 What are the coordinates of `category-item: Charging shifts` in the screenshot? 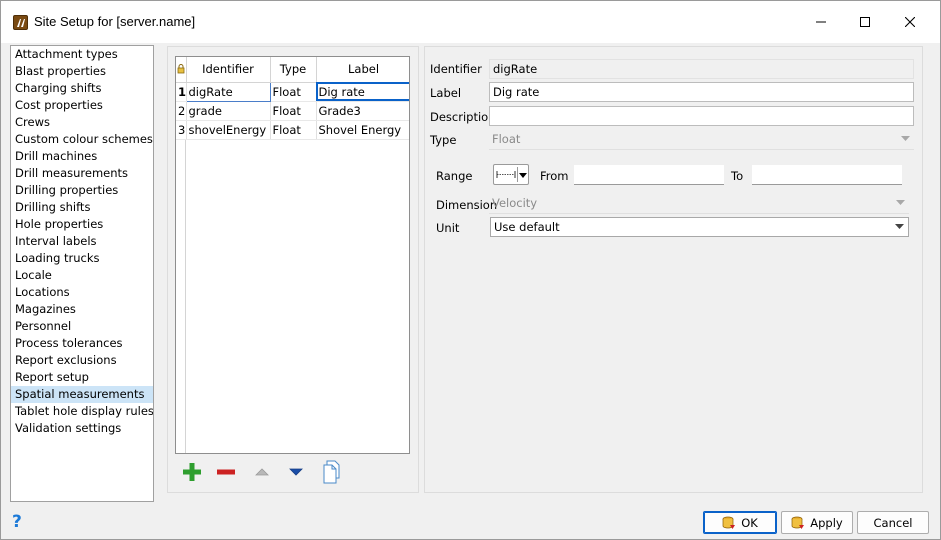 It's located at (82, 88).